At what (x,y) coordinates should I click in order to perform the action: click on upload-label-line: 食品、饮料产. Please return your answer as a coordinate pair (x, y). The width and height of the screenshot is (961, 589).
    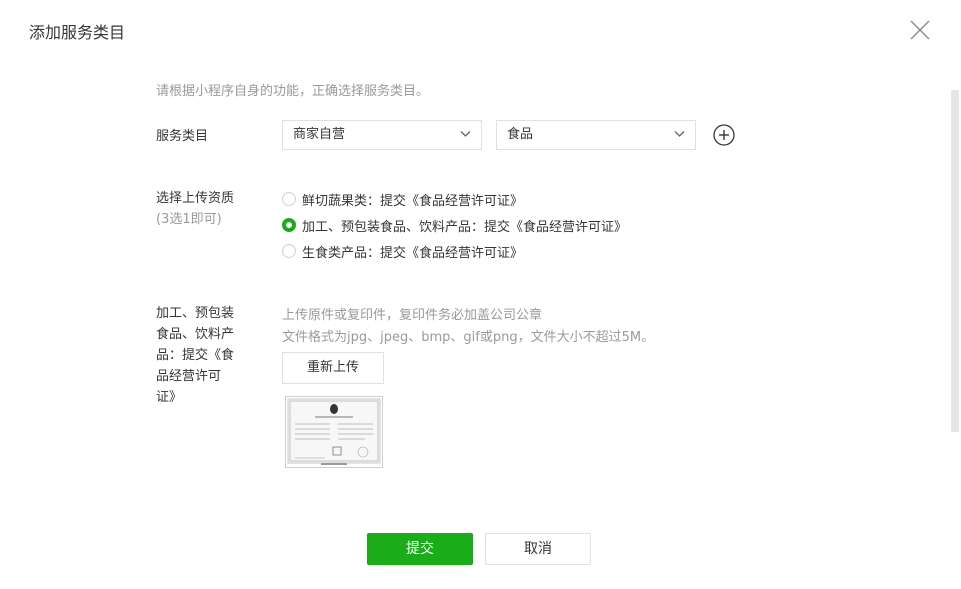
    Looking at the image, I should click on (195, 334).